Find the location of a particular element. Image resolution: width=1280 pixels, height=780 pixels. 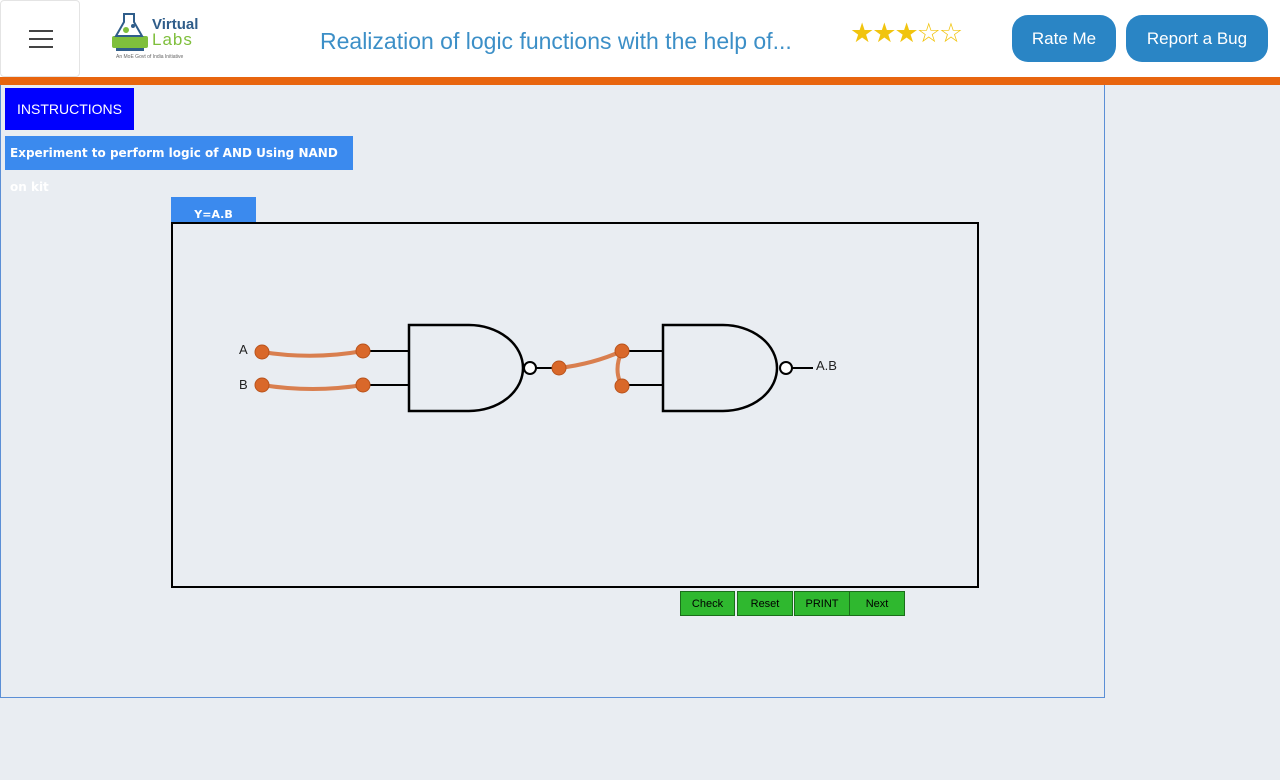

check-button: Check is located at coordinates (707, 603).